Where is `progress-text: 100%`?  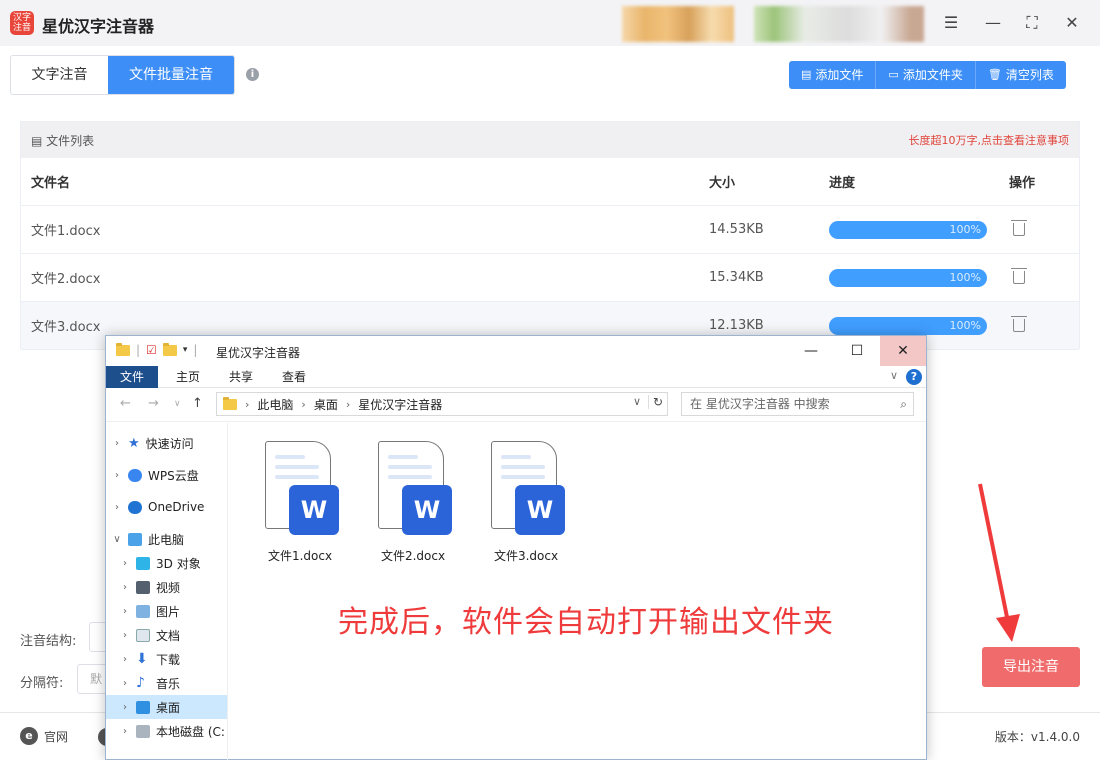 progress-text: 100% is located at coordinates (965, 277).